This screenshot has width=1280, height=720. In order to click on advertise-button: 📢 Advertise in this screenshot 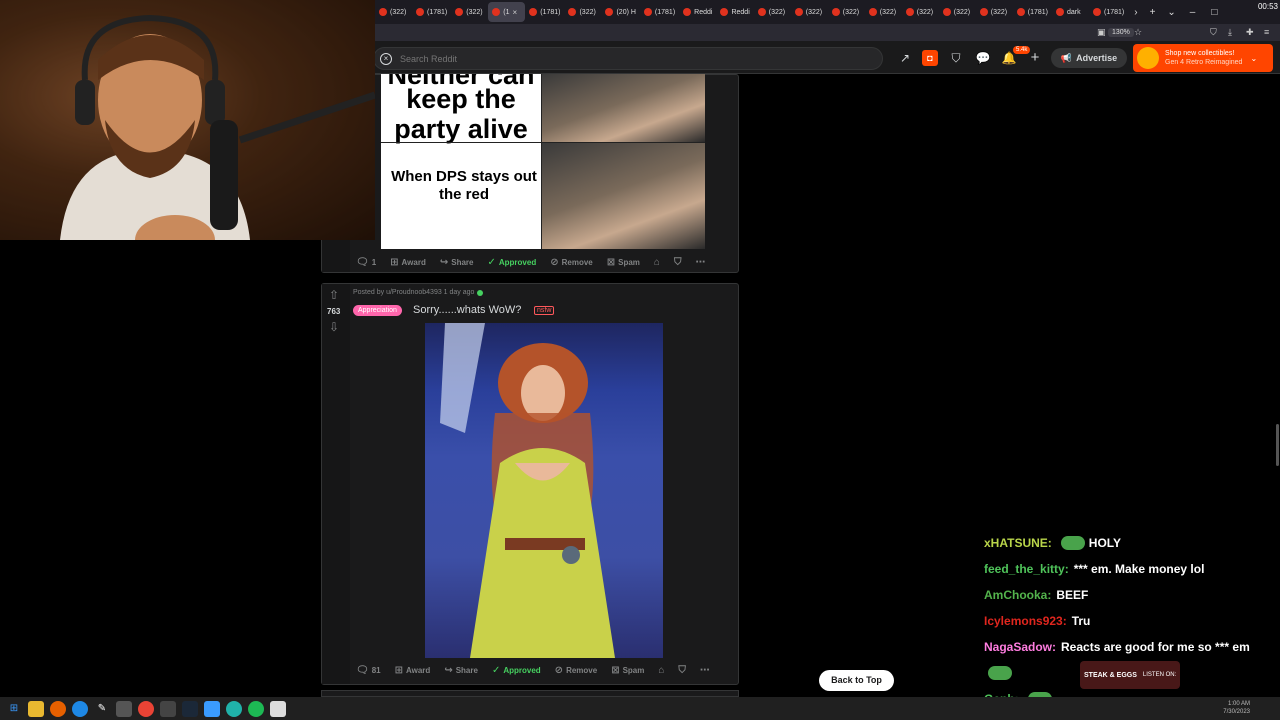, I will do `click(1089, 58)`.